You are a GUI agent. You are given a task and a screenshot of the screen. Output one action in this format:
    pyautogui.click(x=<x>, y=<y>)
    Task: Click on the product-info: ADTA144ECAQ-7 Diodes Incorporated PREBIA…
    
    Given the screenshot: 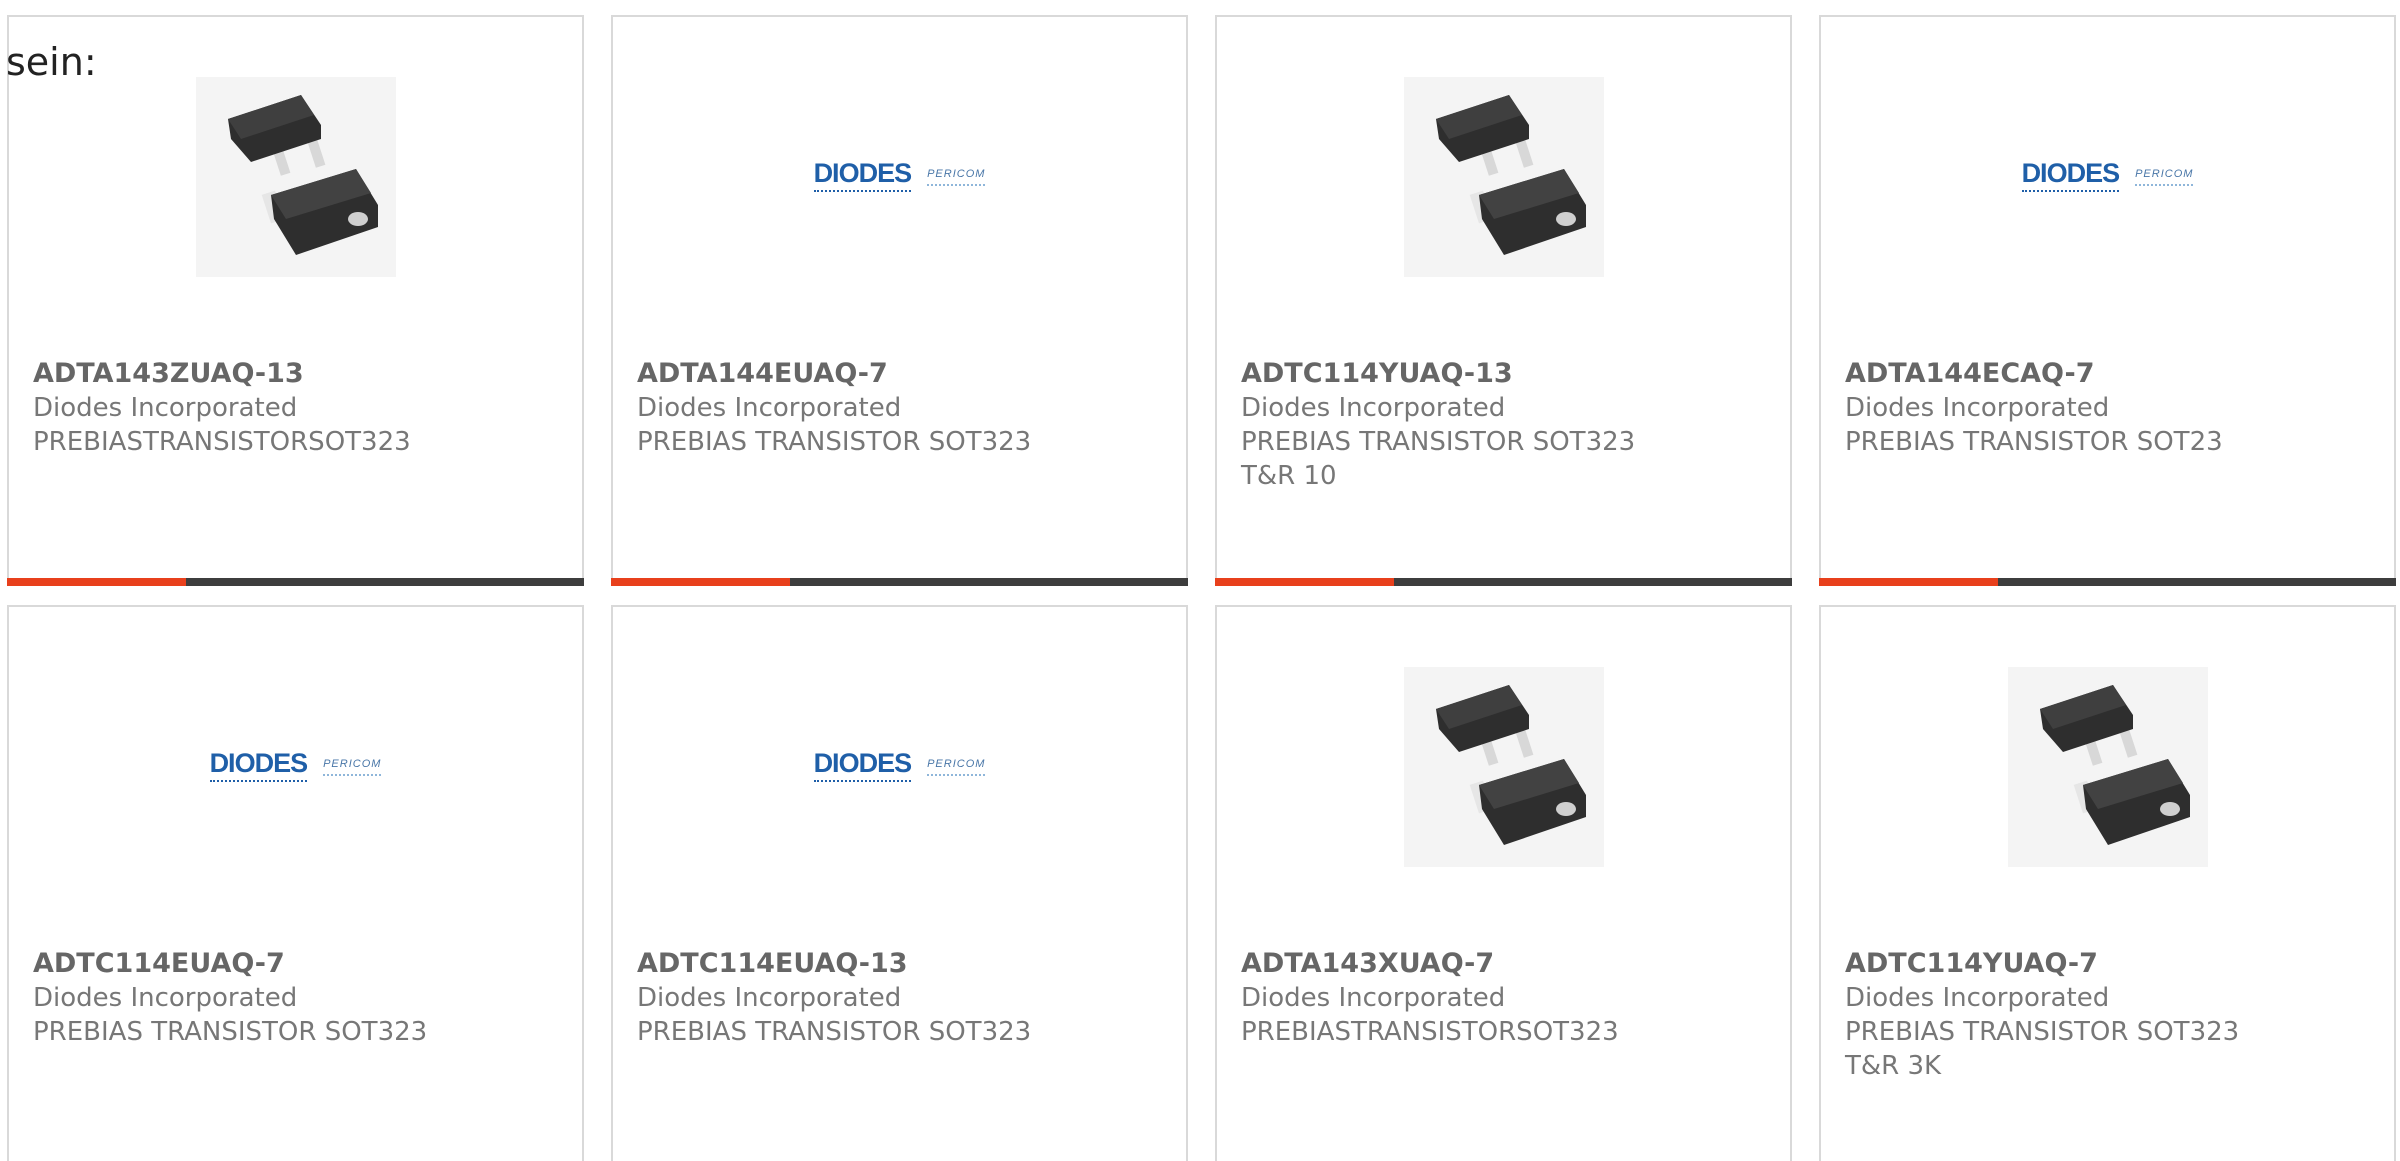 What is the action you would take?
    pyautogui.click(x=2109, y=408)
    